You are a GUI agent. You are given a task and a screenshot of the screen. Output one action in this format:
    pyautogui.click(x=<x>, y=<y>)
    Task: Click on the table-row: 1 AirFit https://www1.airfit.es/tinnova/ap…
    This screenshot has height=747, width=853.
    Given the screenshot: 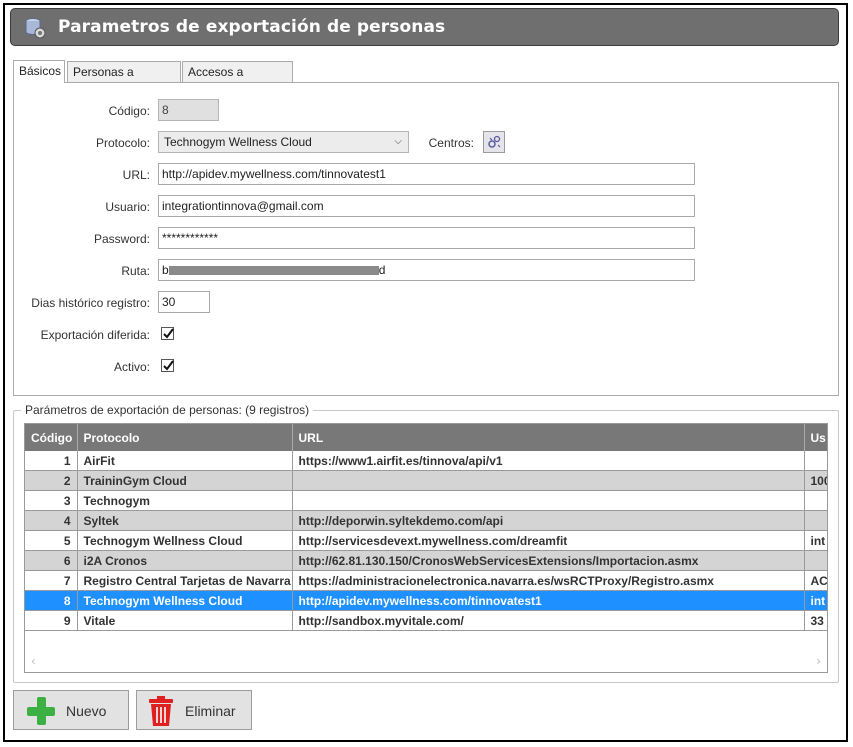 What is the action you would take?
    pyautogui.click(x=426, y=461)
    